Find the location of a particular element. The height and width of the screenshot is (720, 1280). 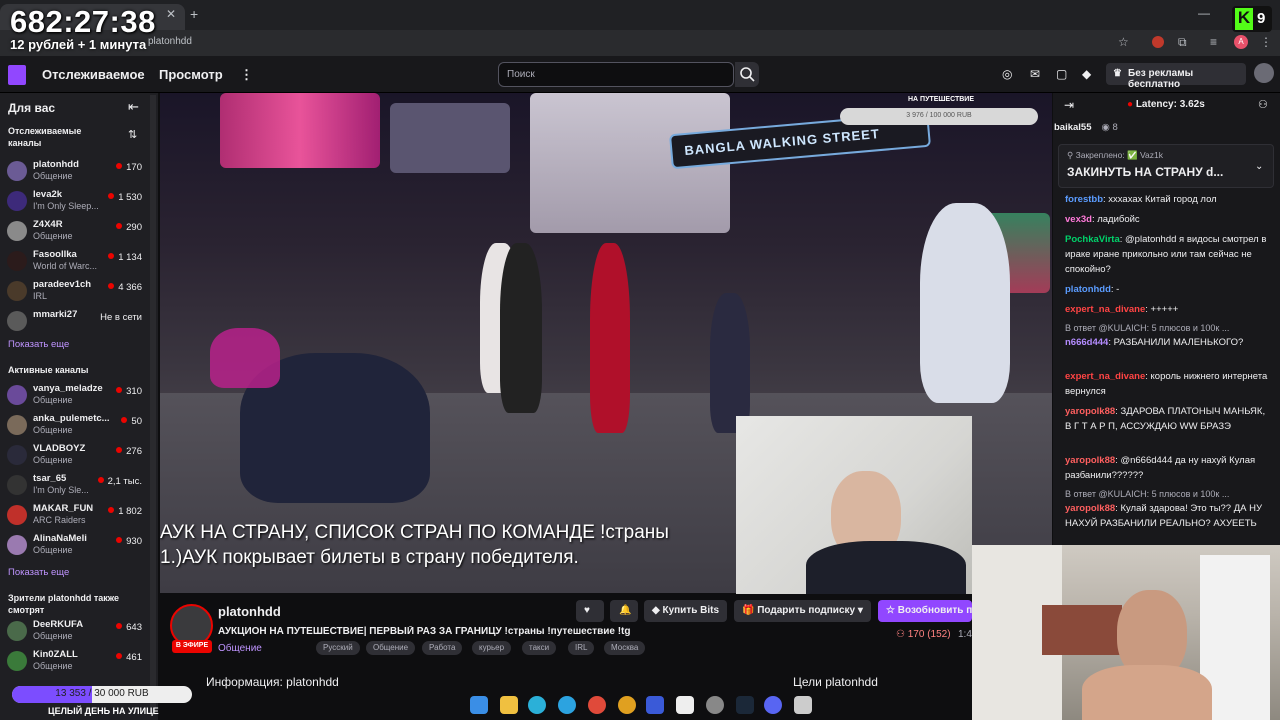

goal-progress-text: 3 976 / 100 000 RUB is located at coordinates (939, 115).